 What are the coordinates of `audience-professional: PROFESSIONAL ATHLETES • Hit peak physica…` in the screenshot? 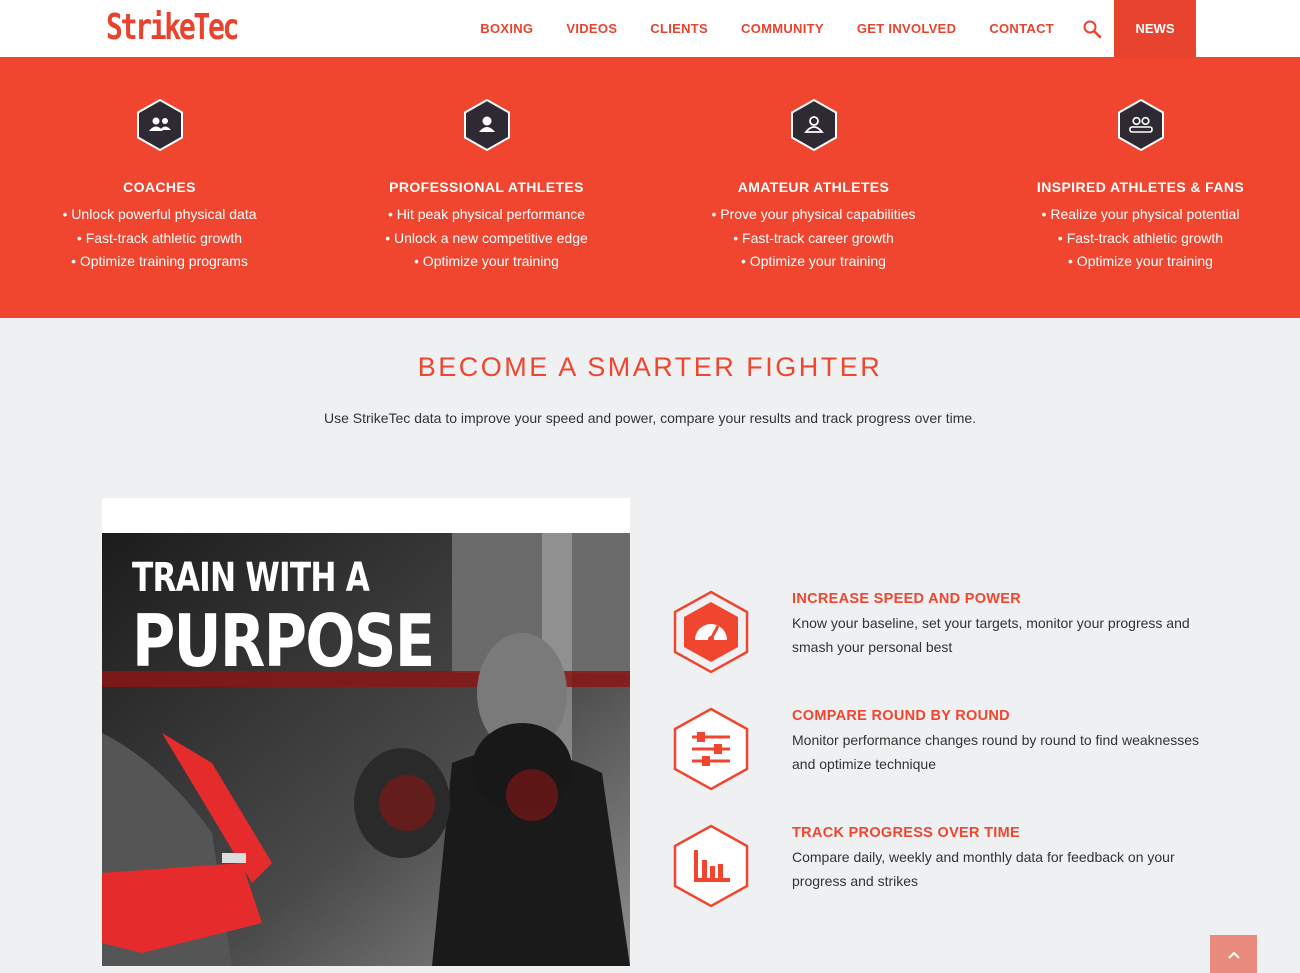 It's located at (486, 187).